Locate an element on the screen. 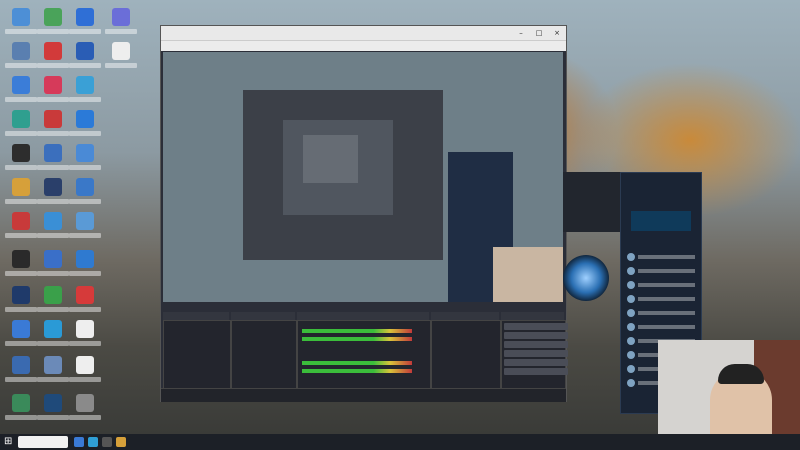 This screenshot has width=800, height=450. minimize-icon: – is located at coordinates (521, 33).